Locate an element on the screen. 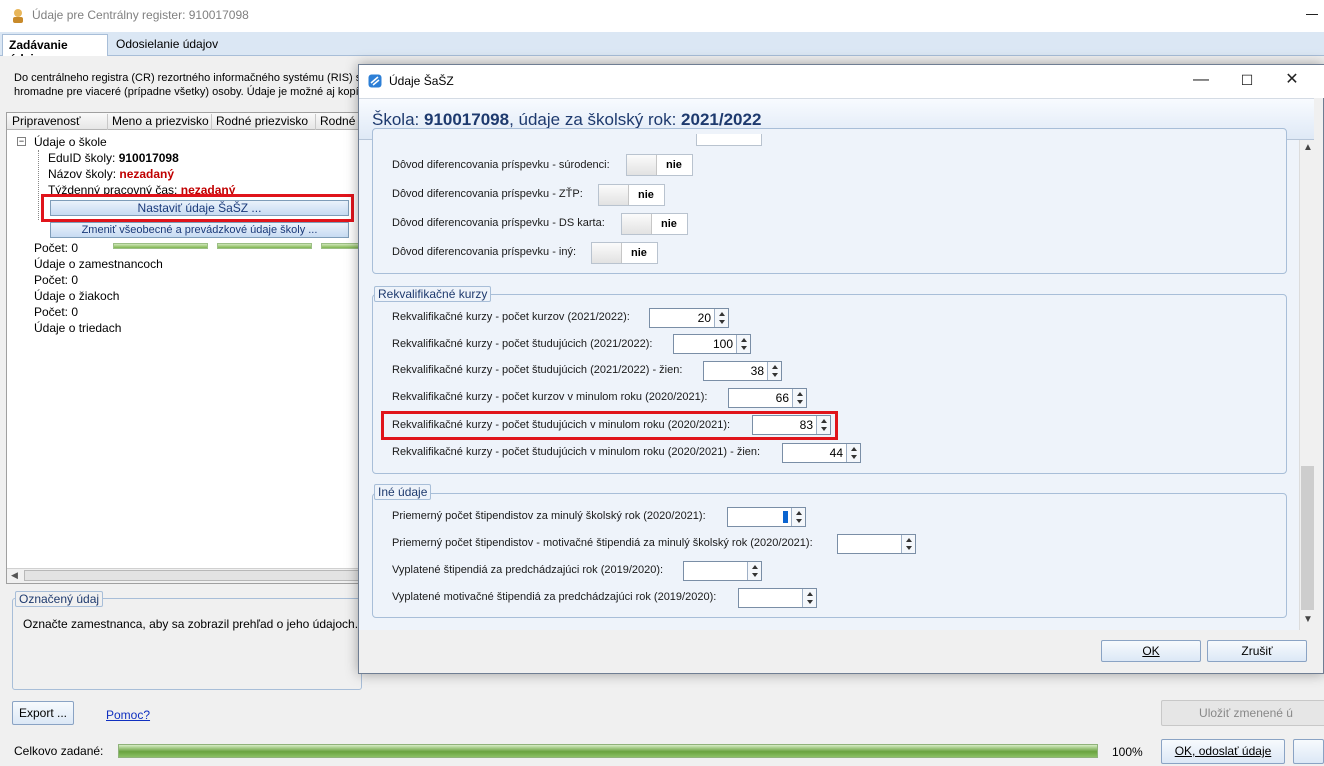  toggle-ds-karta: nie is located at coordinates (654, 224).